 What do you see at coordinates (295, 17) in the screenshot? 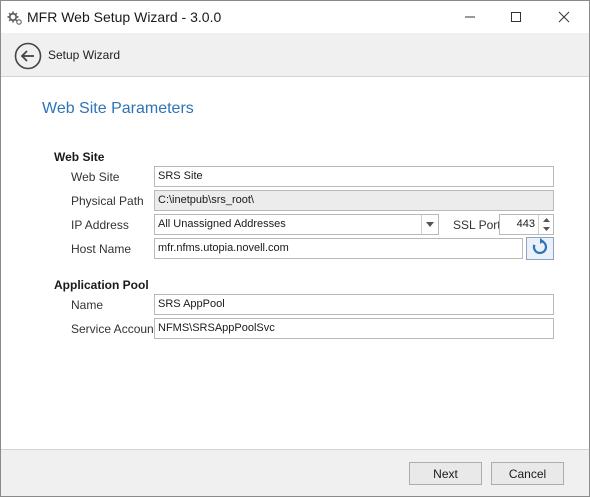
I see `title-bar: MFR Web Setup Wizard - 3.0.0` at bounding box center [295, 17].